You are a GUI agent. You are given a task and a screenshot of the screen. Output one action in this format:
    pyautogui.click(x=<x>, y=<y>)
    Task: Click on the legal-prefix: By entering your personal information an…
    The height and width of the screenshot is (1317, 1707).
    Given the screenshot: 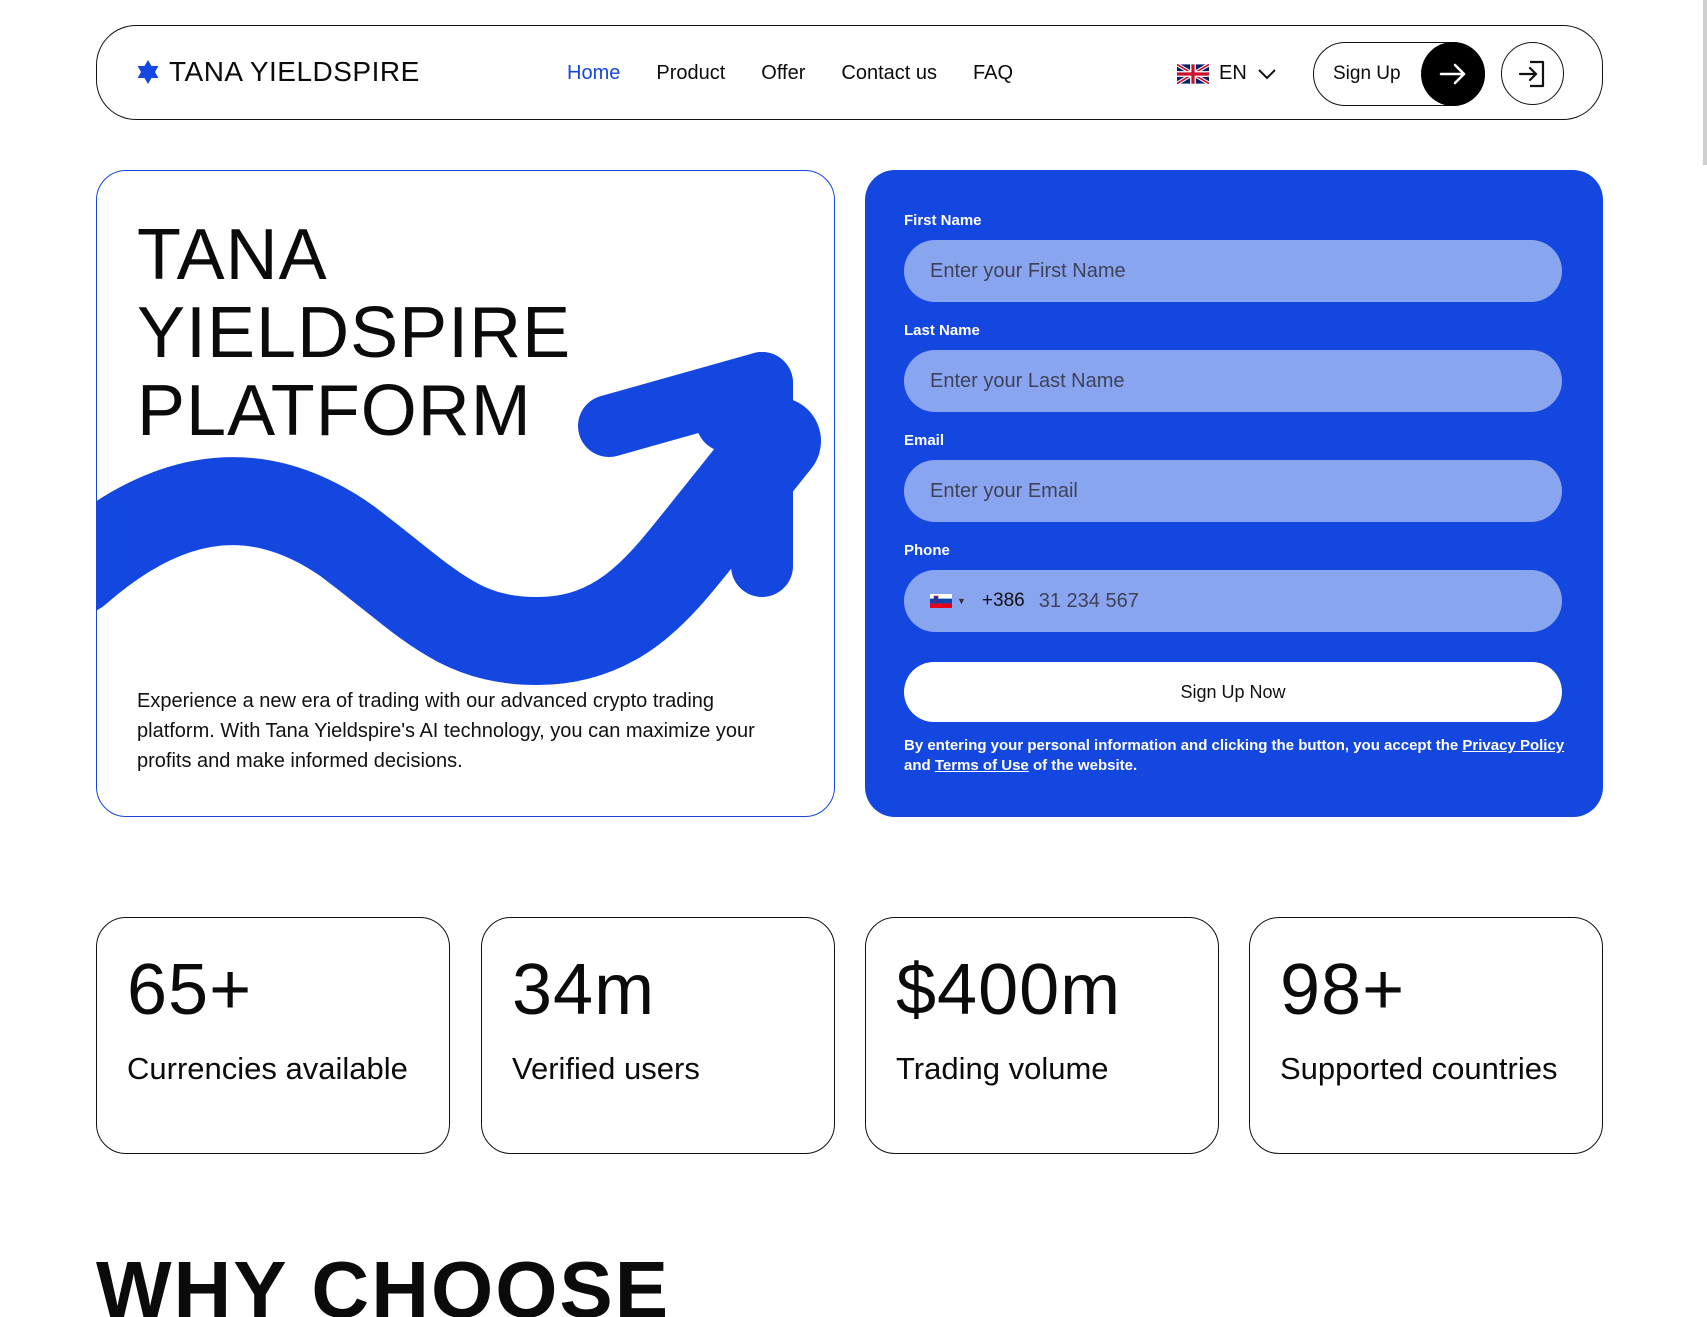 What is the action you would take?
    pyautogui.click(x=1181, y=745)
    